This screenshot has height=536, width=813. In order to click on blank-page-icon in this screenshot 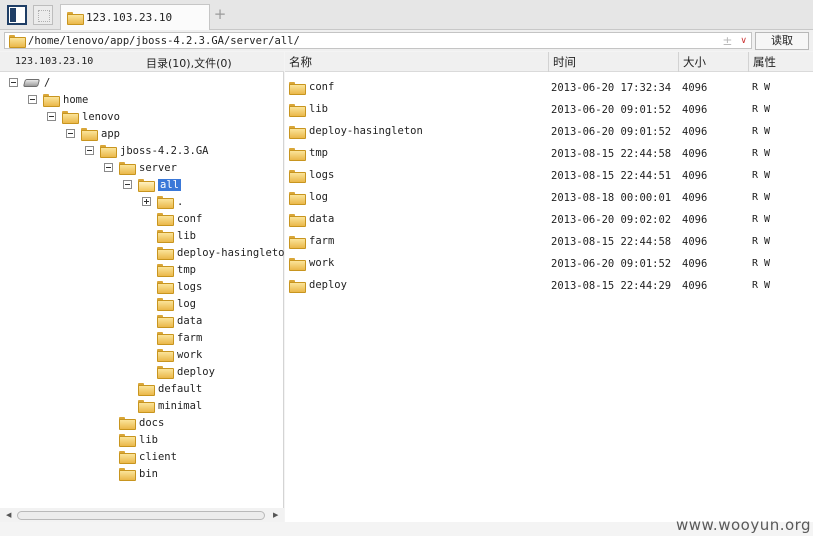, I will do `click(43, 15)`.